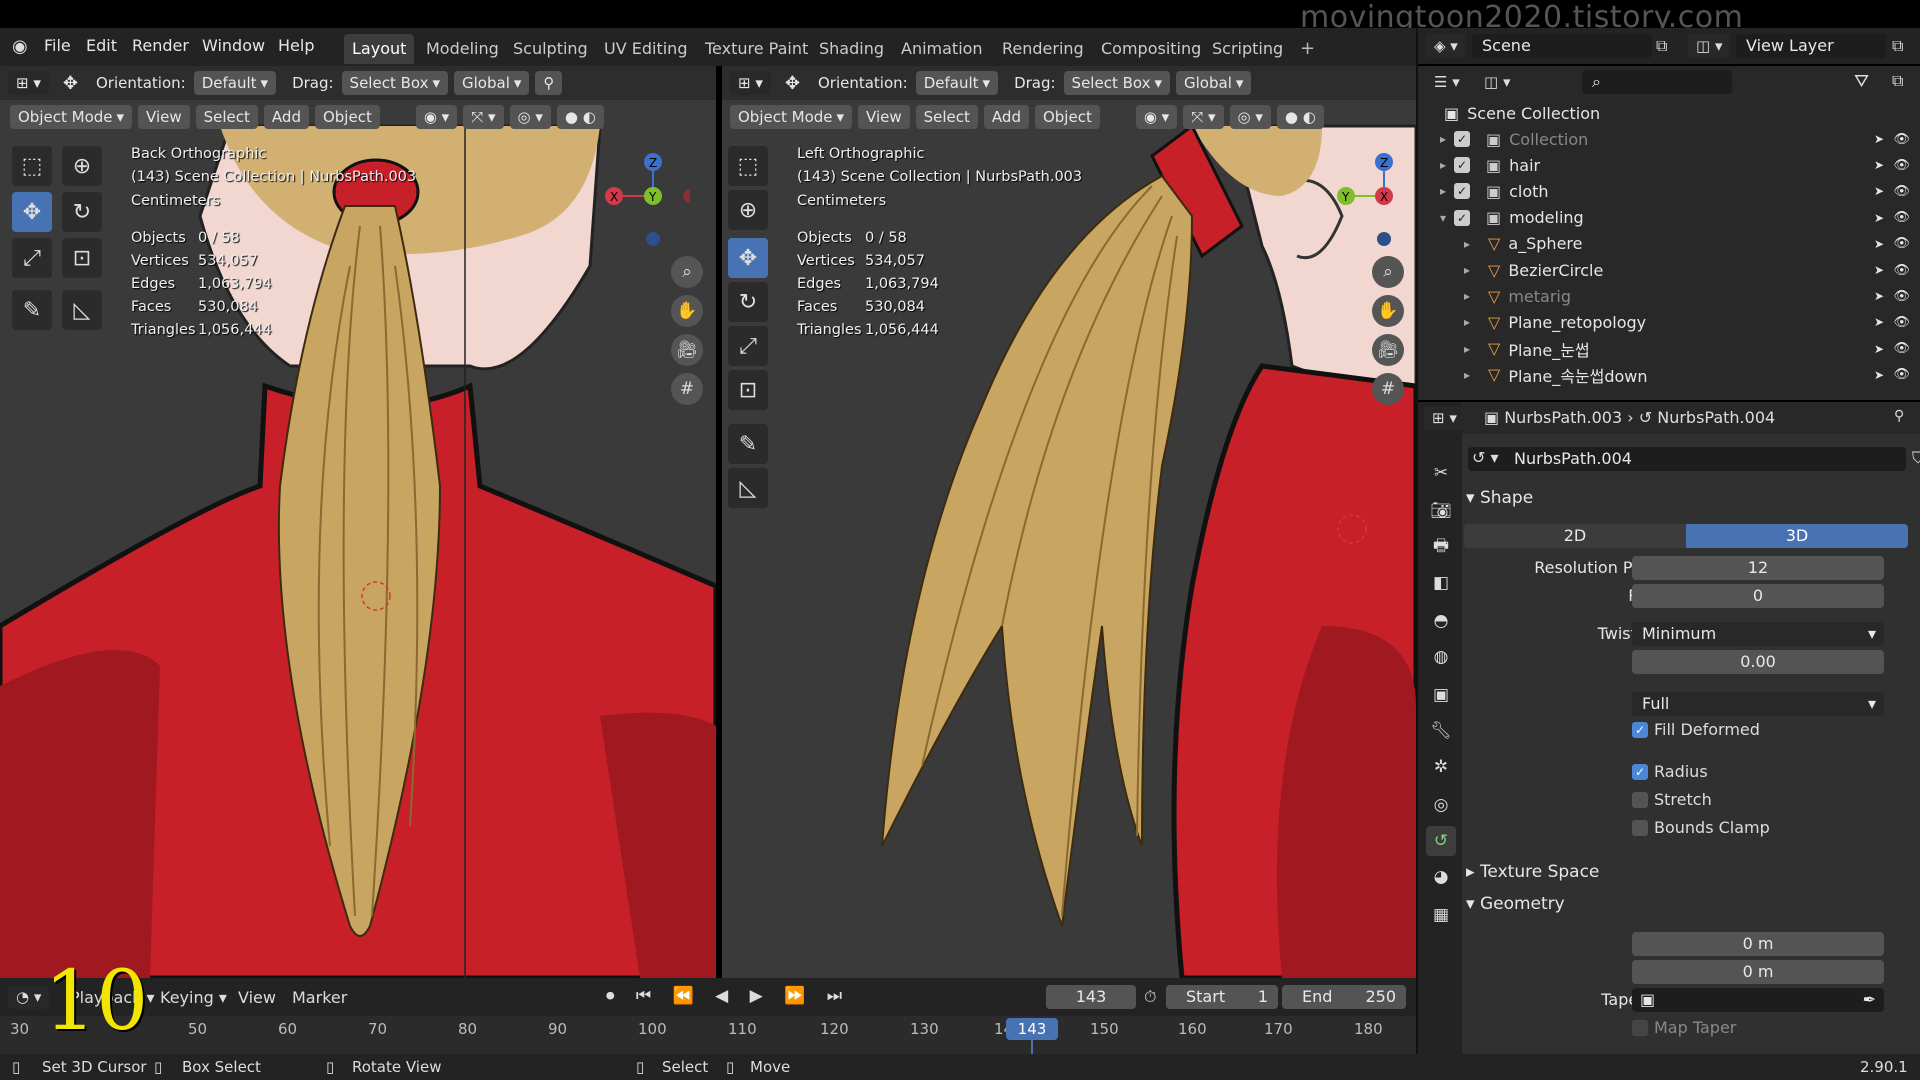  What do you see at coordinates (1441, 473) in the screenshot?
I see `tool-icon: ✂` at bounding box center [1441, 473].